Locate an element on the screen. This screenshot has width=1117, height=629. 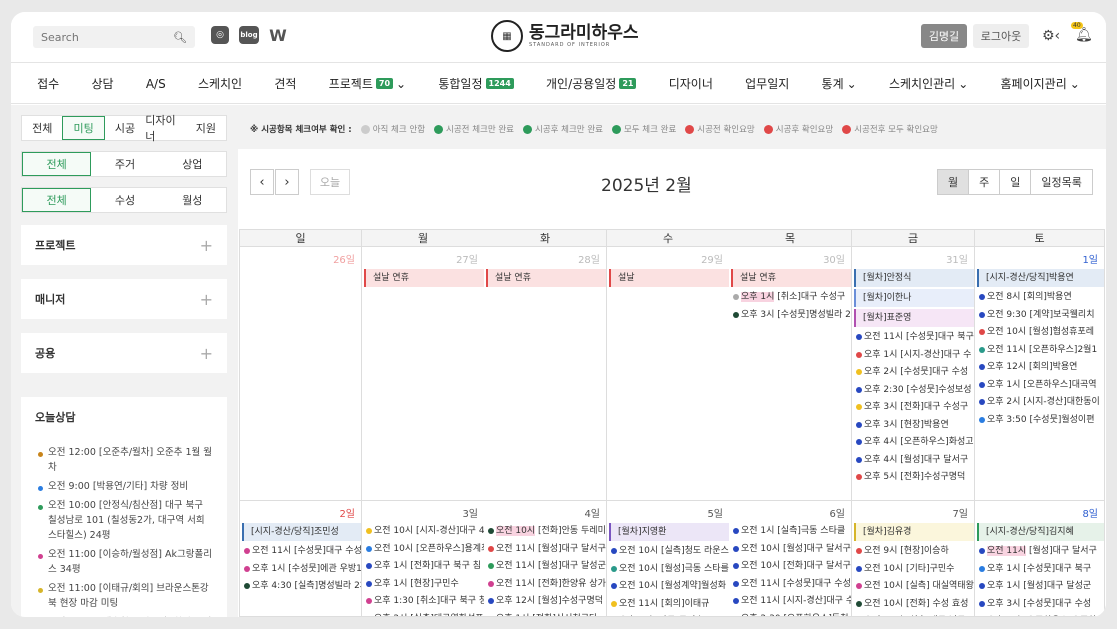
search-input is located at coordinates (106, 37).